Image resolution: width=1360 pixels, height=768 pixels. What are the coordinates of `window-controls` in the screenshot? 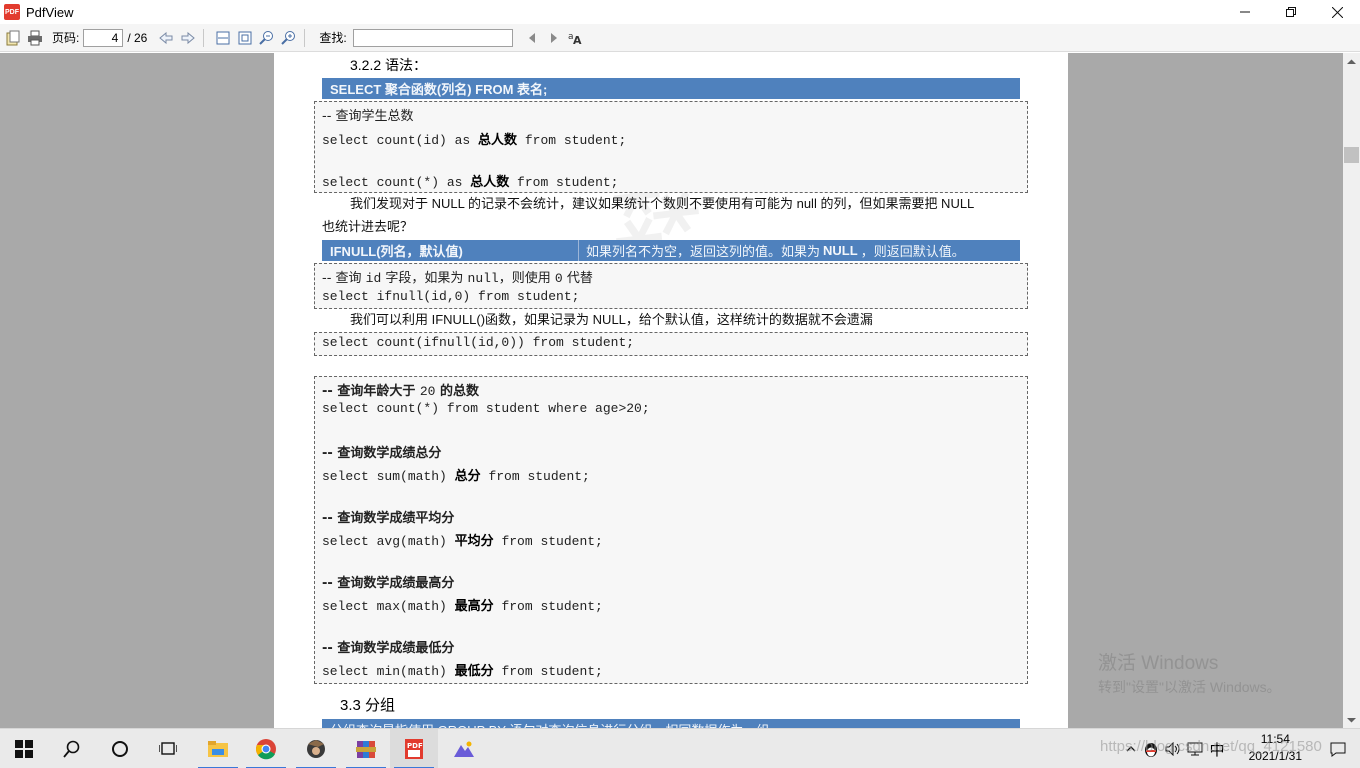 It's located at (1291, 12).